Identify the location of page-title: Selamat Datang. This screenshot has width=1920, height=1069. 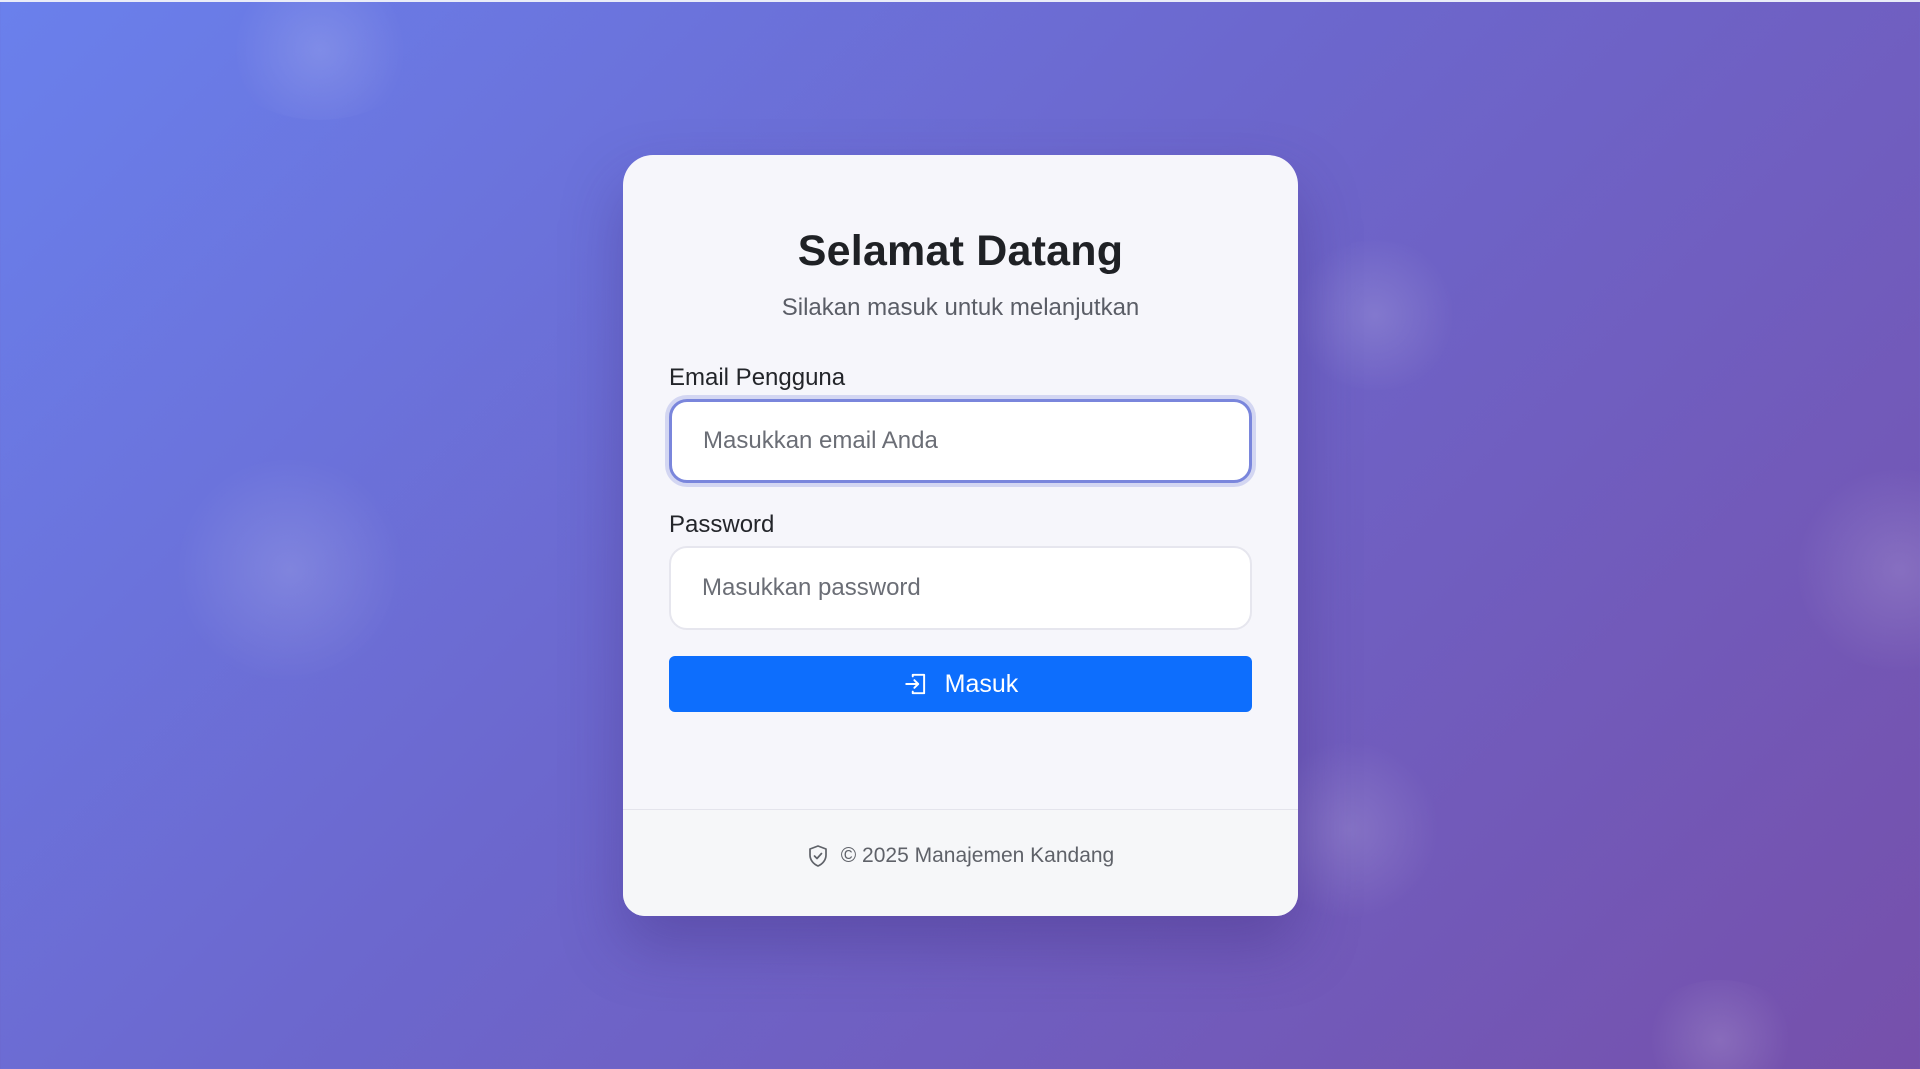
(960, 251).